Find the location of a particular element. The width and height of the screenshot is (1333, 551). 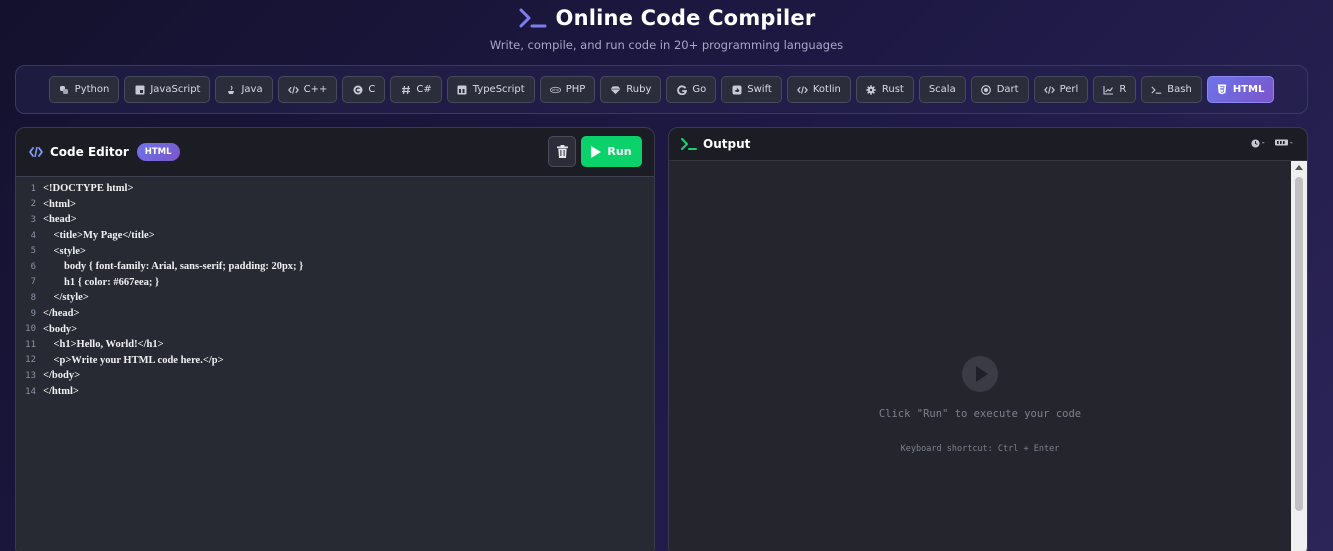

line-number: 9 is located at coordinates (33, 313).